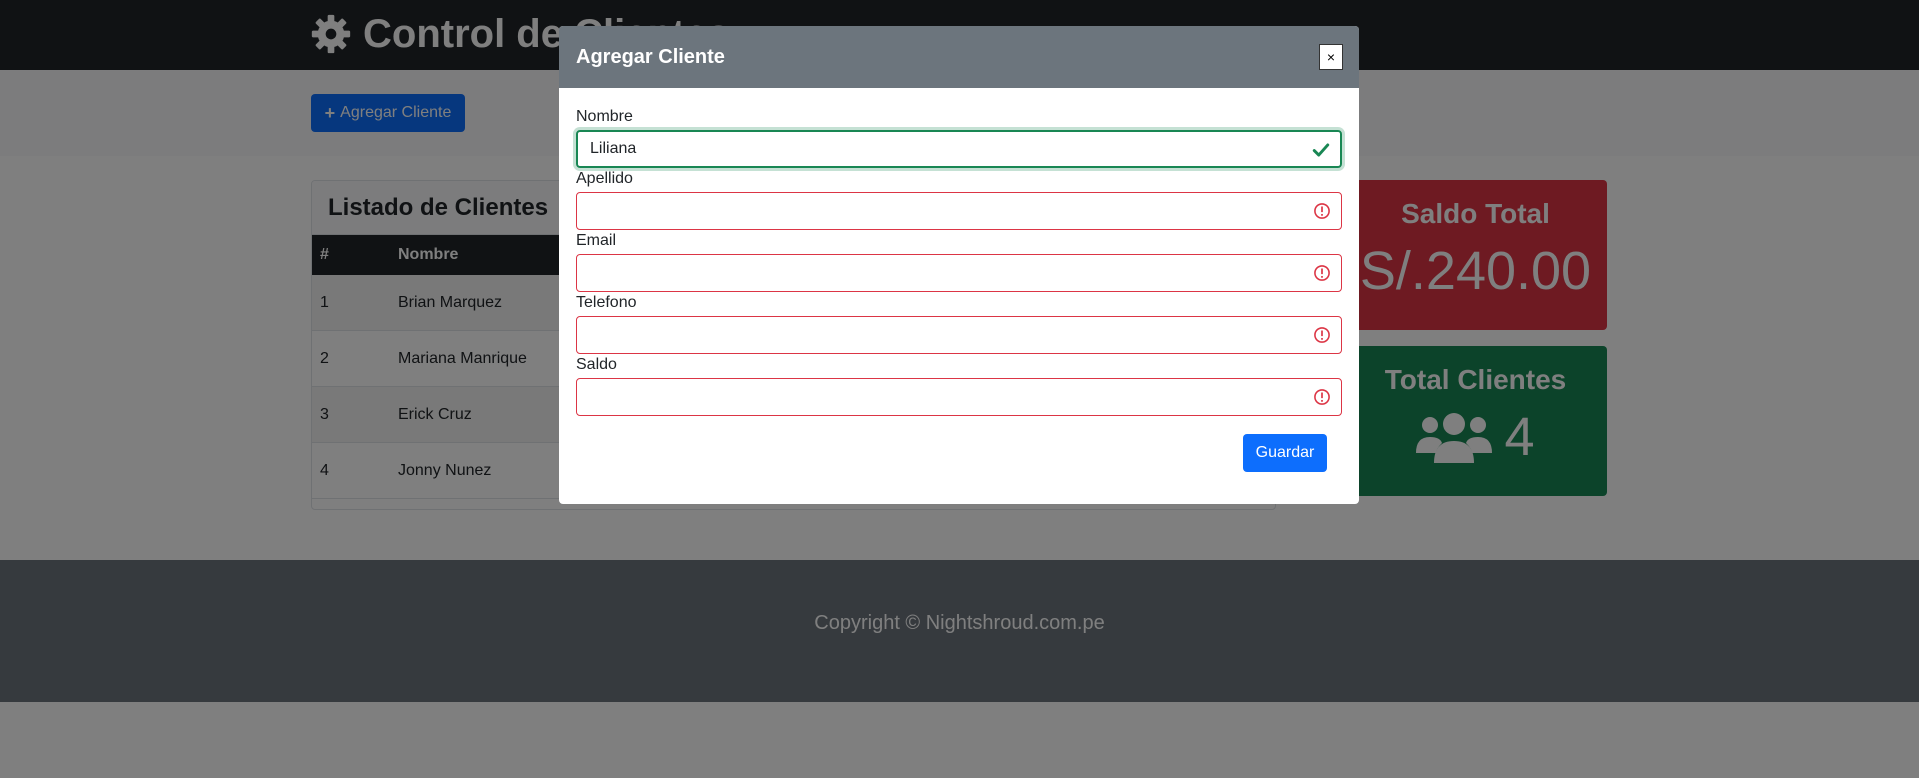 This screenshot has width=1919, height=778. What do you see at coordinates (927, 273) in the screenshot?
I see `email-input` at bounding box center [927, 273].